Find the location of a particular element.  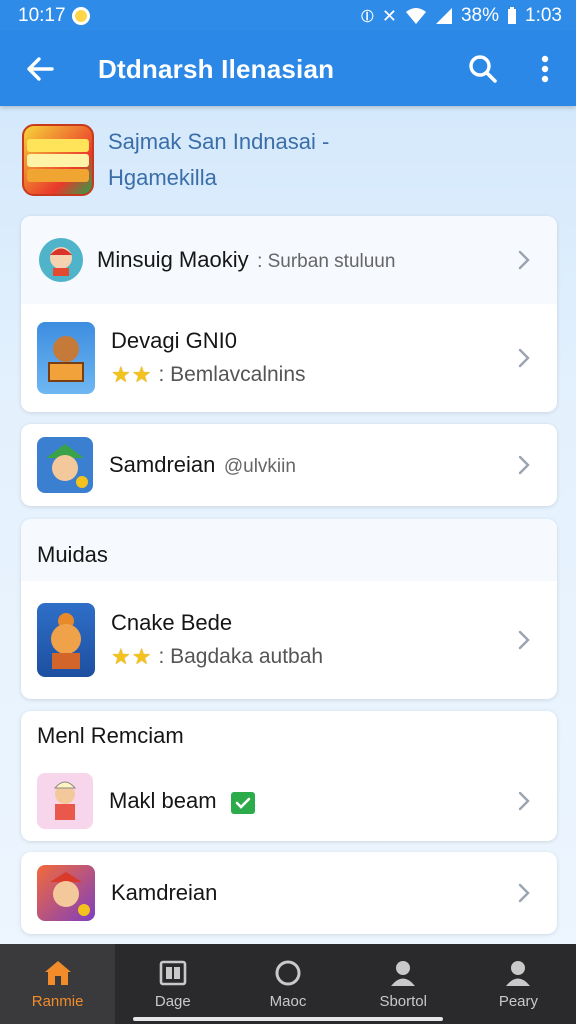

status-left: 10:17 is located at coordinates (54, 16).